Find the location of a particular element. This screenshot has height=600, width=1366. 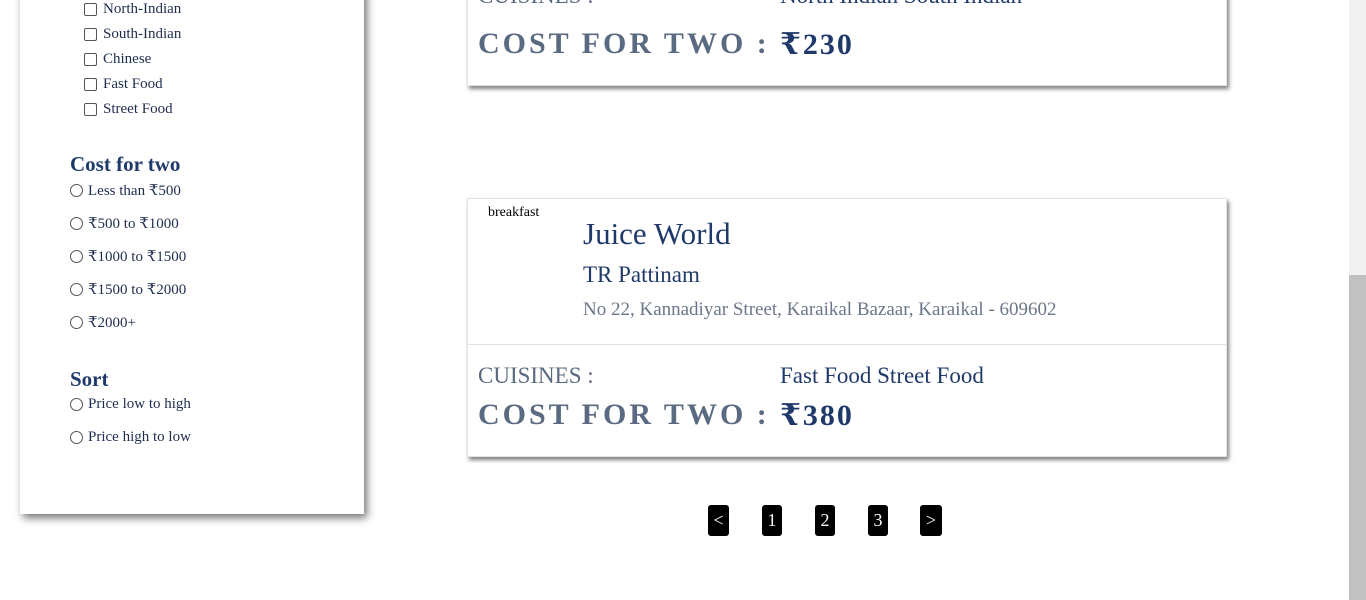

cost-option-label: Less than ₹500 is located at coordinates (134, 191).